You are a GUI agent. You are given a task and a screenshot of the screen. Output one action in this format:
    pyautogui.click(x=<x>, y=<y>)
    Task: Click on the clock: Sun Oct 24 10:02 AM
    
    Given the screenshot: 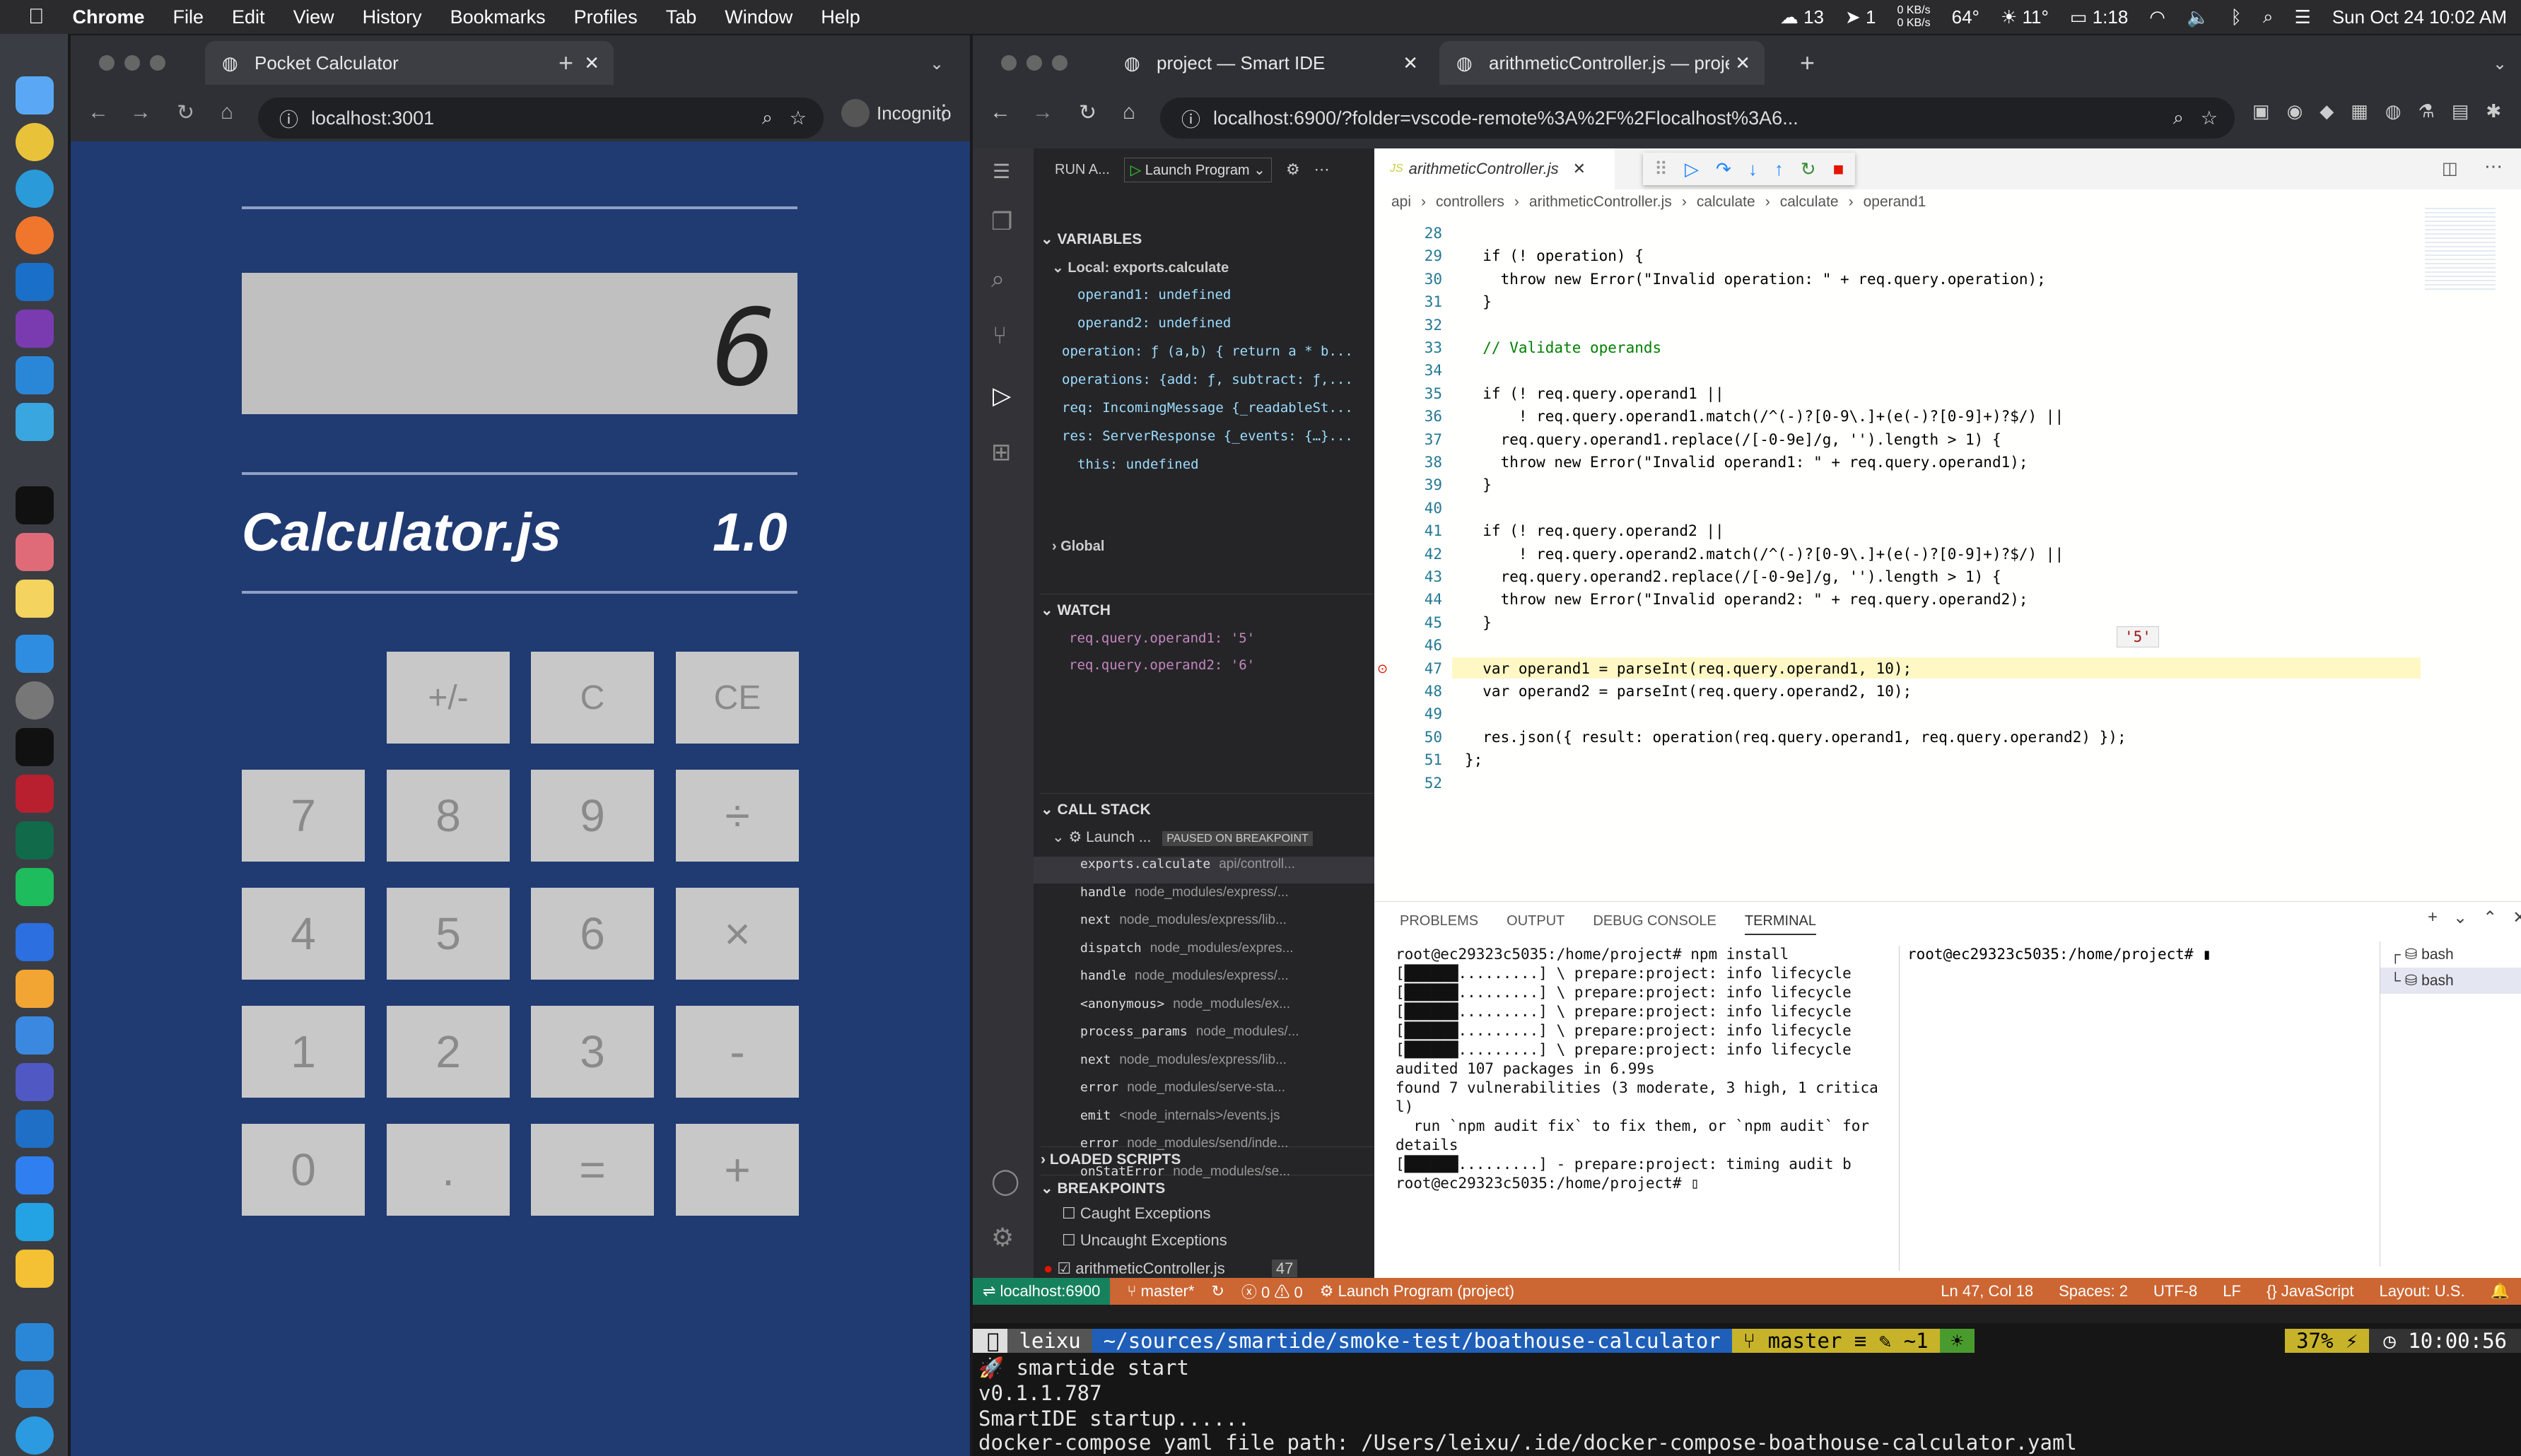 What is the action you would take?
    pyautogui.click(x=2420, y=17)
    